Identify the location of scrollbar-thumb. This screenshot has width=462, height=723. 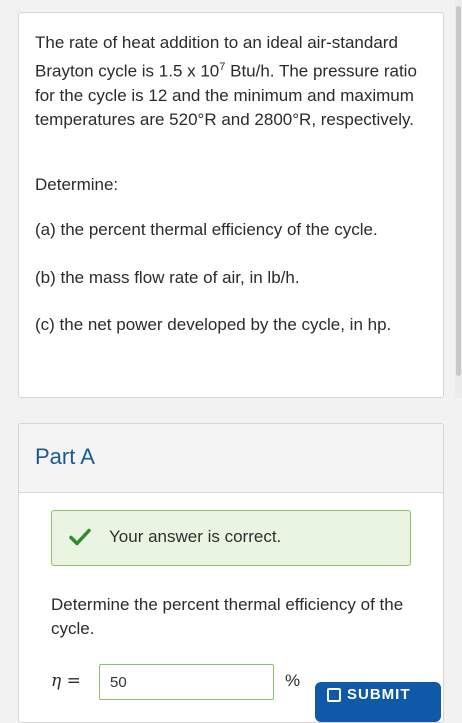
(458, 191).